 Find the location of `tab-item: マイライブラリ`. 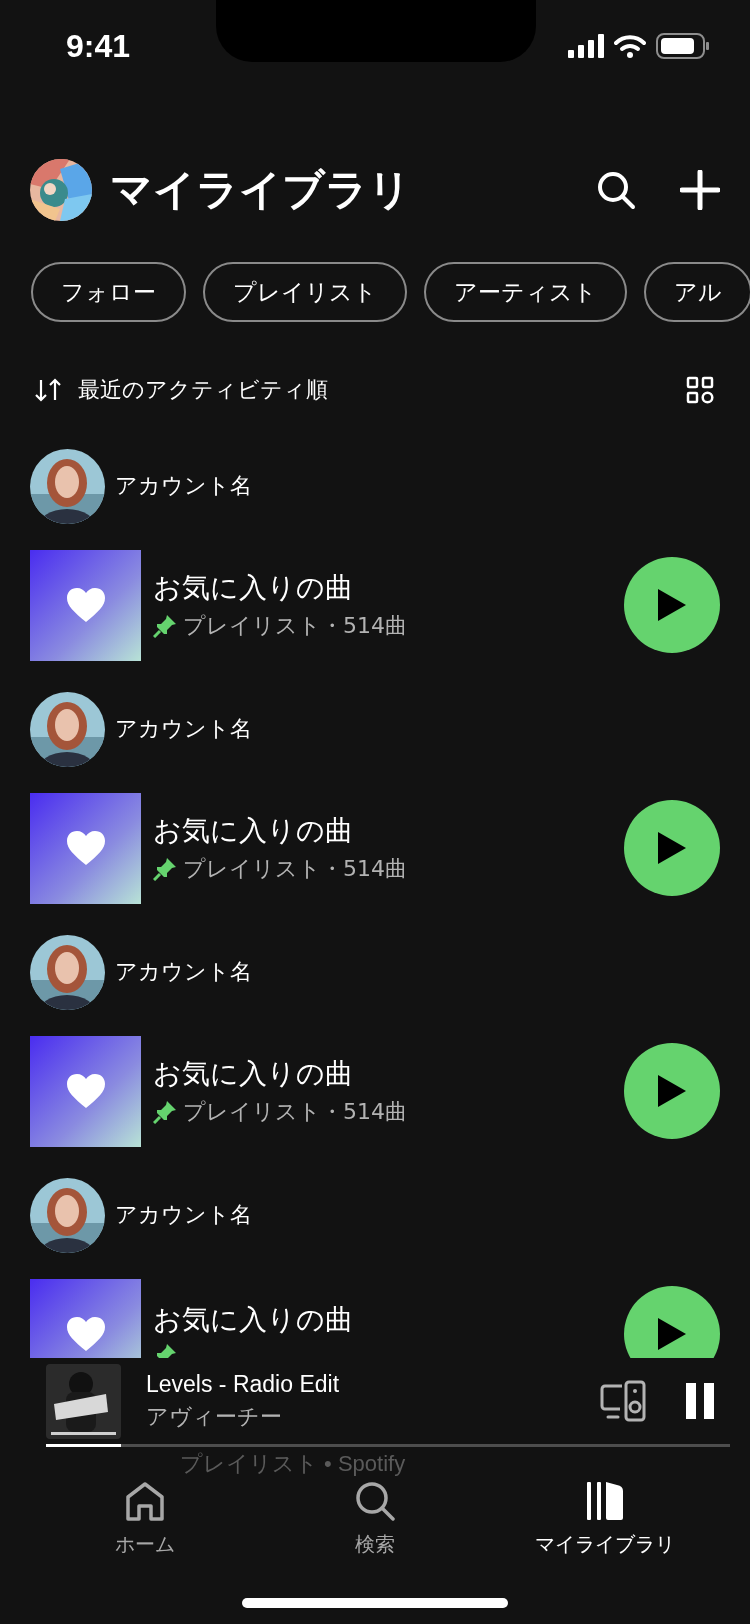

tab-item: マイライブラリ is located at coordinates (605, 1517).